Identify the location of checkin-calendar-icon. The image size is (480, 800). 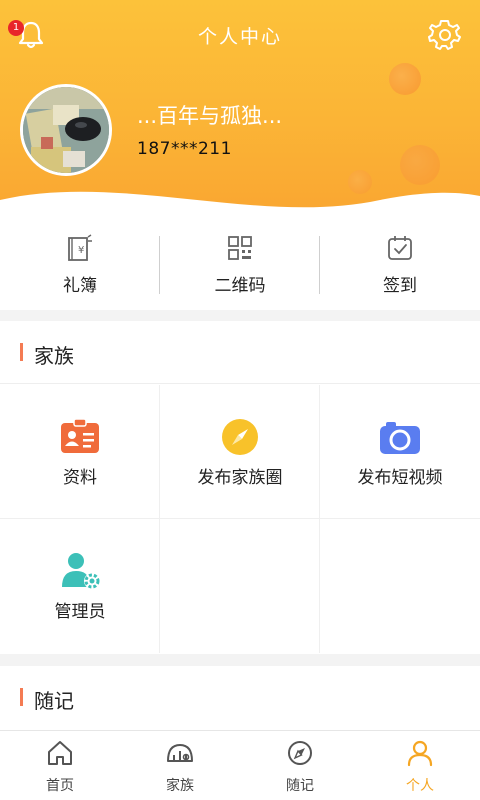
(400, 248).